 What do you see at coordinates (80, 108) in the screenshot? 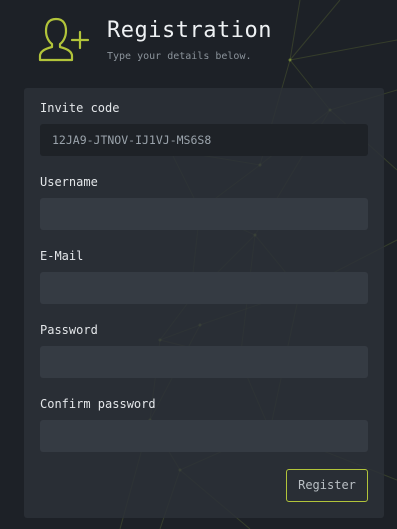
I see `invite-code-label: Invite code` at bounding box center [80, 108].